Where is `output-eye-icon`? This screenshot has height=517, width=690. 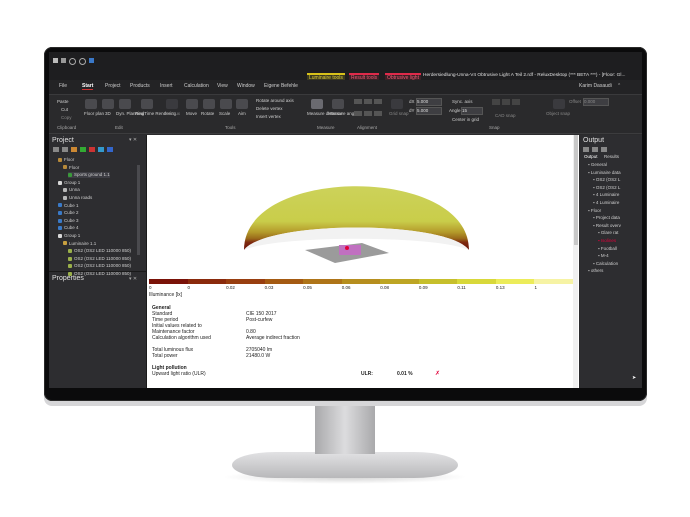
output-eye-icon is located at coordinates (586, 149).